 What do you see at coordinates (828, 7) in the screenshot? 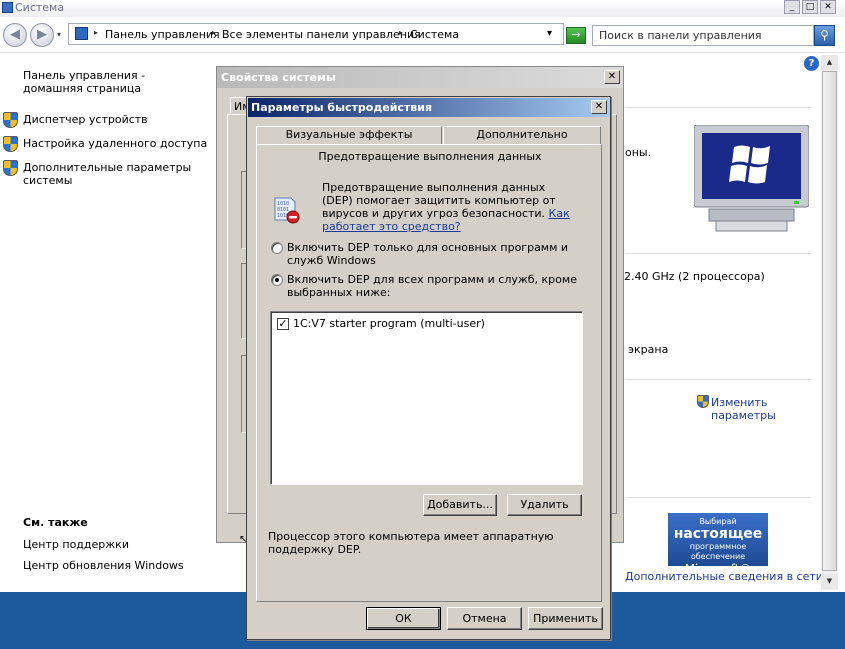
I see `close-button: ✕` at bounding box center [828, 7].